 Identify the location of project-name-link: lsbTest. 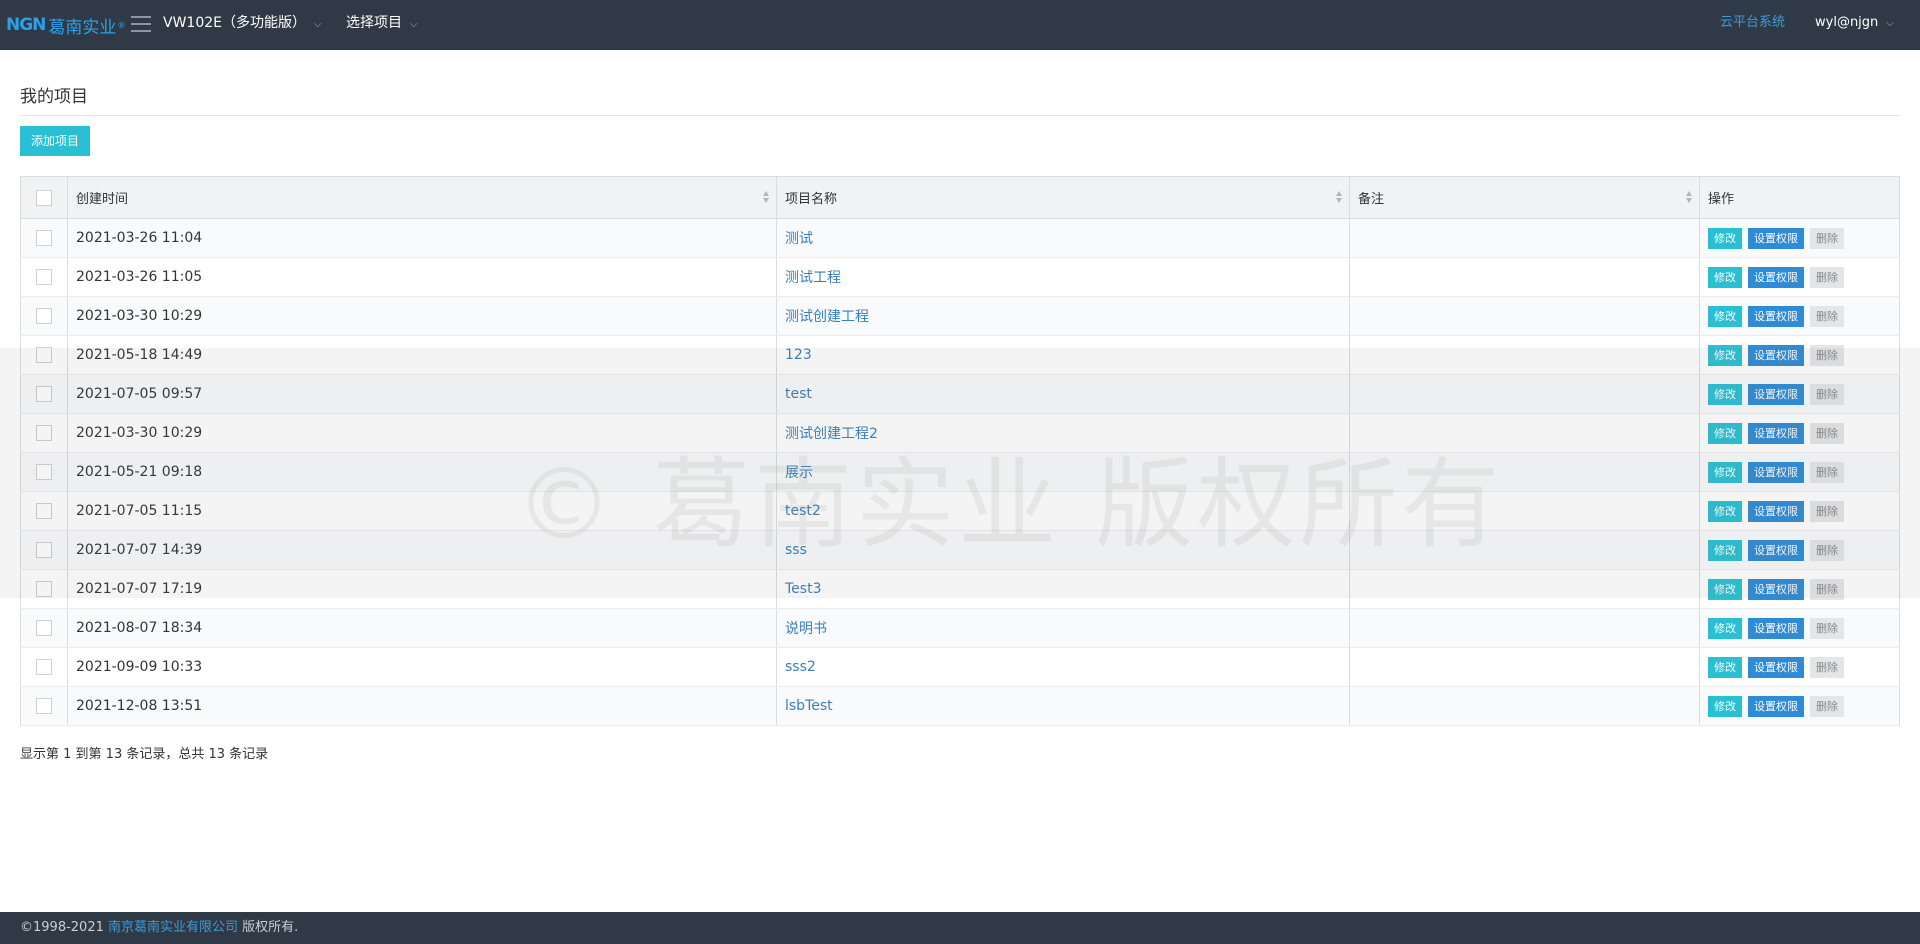
(809, 706).